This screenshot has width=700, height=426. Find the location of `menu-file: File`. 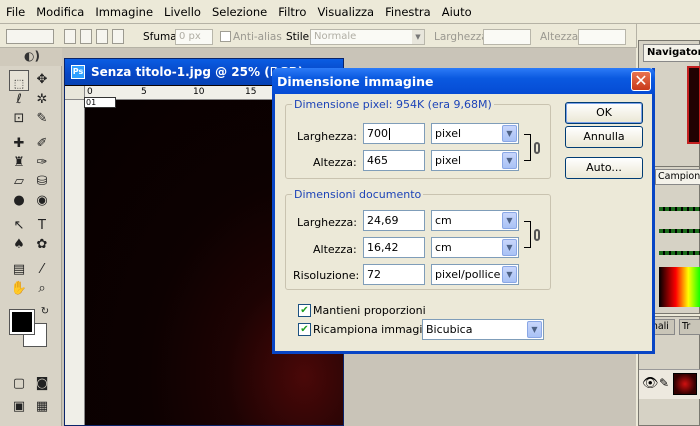

menu-file: File is located at coordinates (15, 12).